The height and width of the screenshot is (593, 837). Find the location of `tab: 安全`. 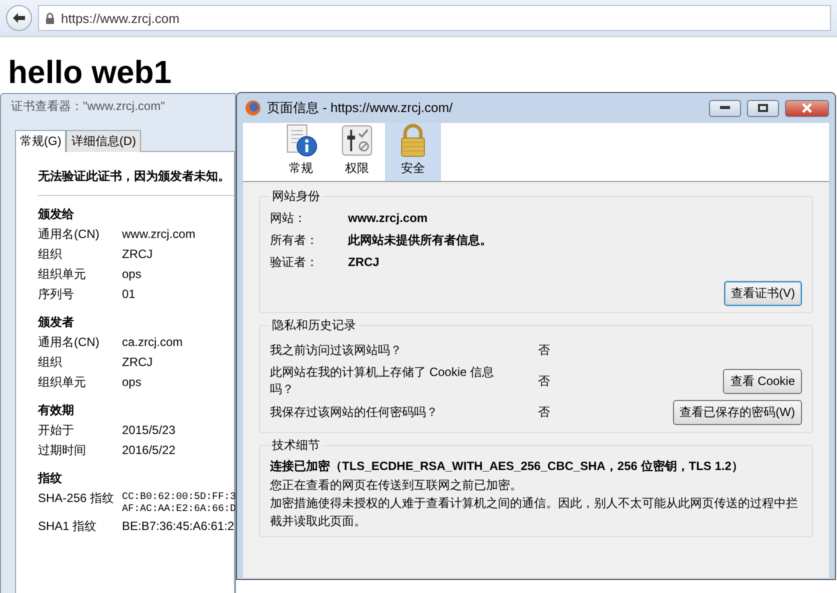

tab: 安全 is located at coordinates (413, 152).